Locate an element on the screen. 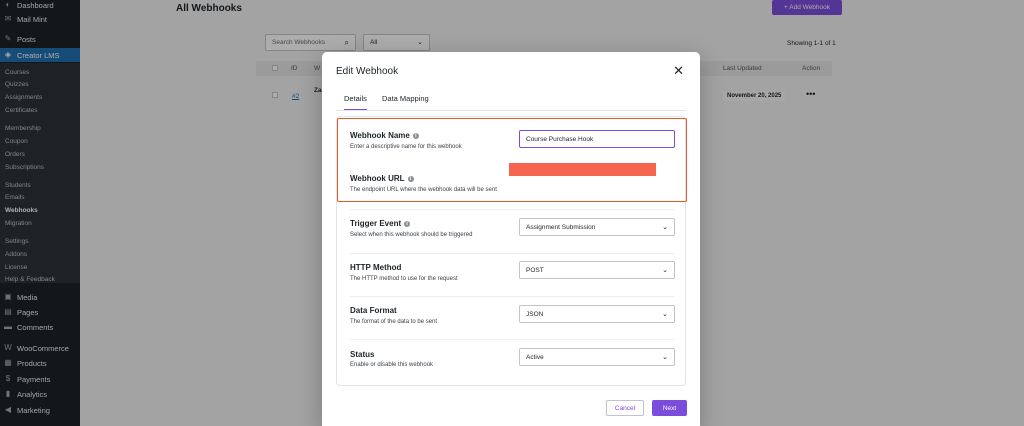  modal-title: Edit Webhook is located at coordinates (367, 71).